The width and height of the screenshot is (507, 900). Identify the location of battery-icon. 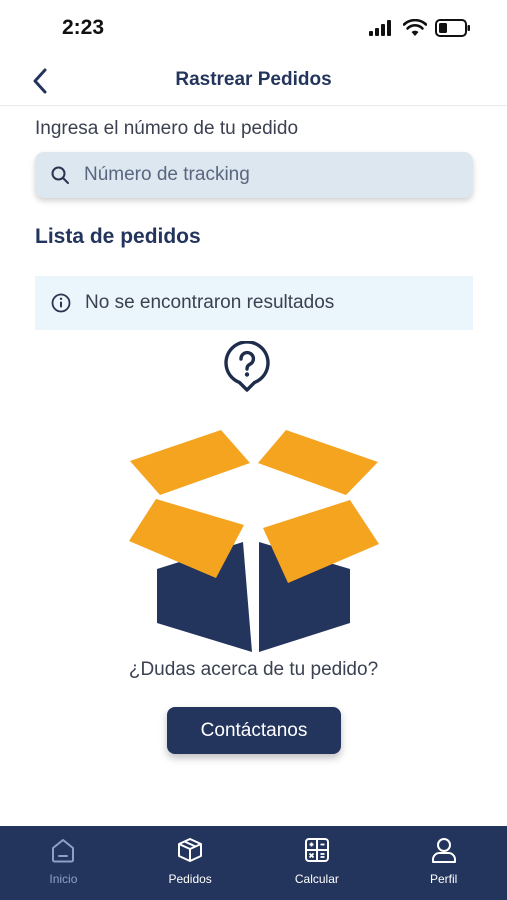
(452, 28).